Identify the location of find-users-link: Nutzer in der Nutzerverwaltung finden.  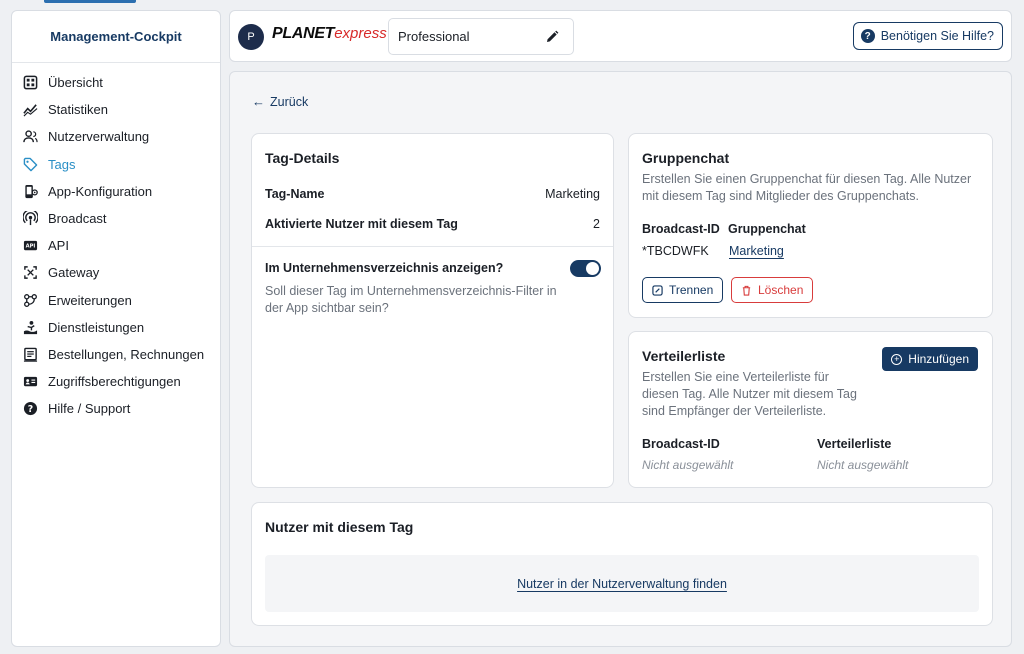
(622, 584).